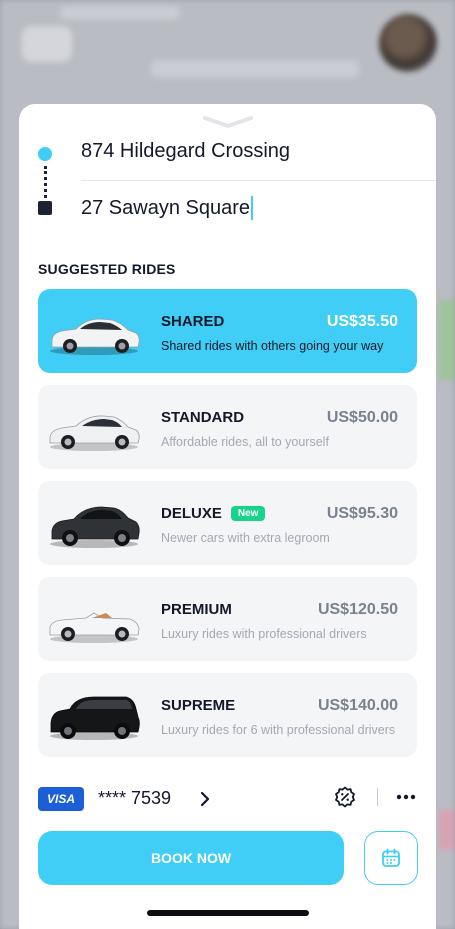  Describe the element at coordinates (205, 799) in the screenshot. I see `chevron-right-icon` at that location.